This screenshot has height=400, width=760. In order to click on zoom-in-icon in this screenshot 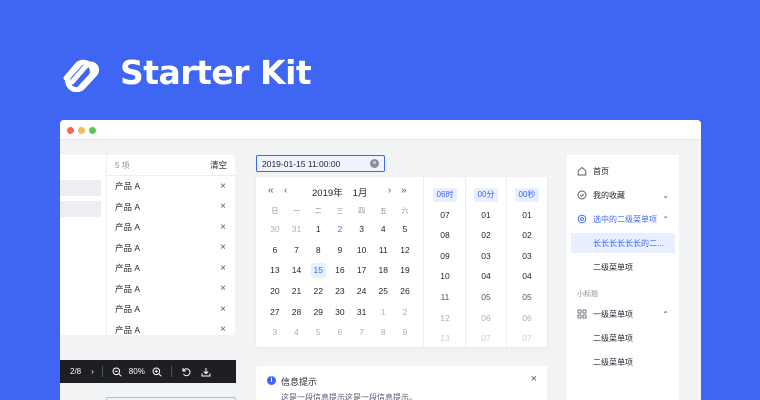, I will do `click(157, 372)`.